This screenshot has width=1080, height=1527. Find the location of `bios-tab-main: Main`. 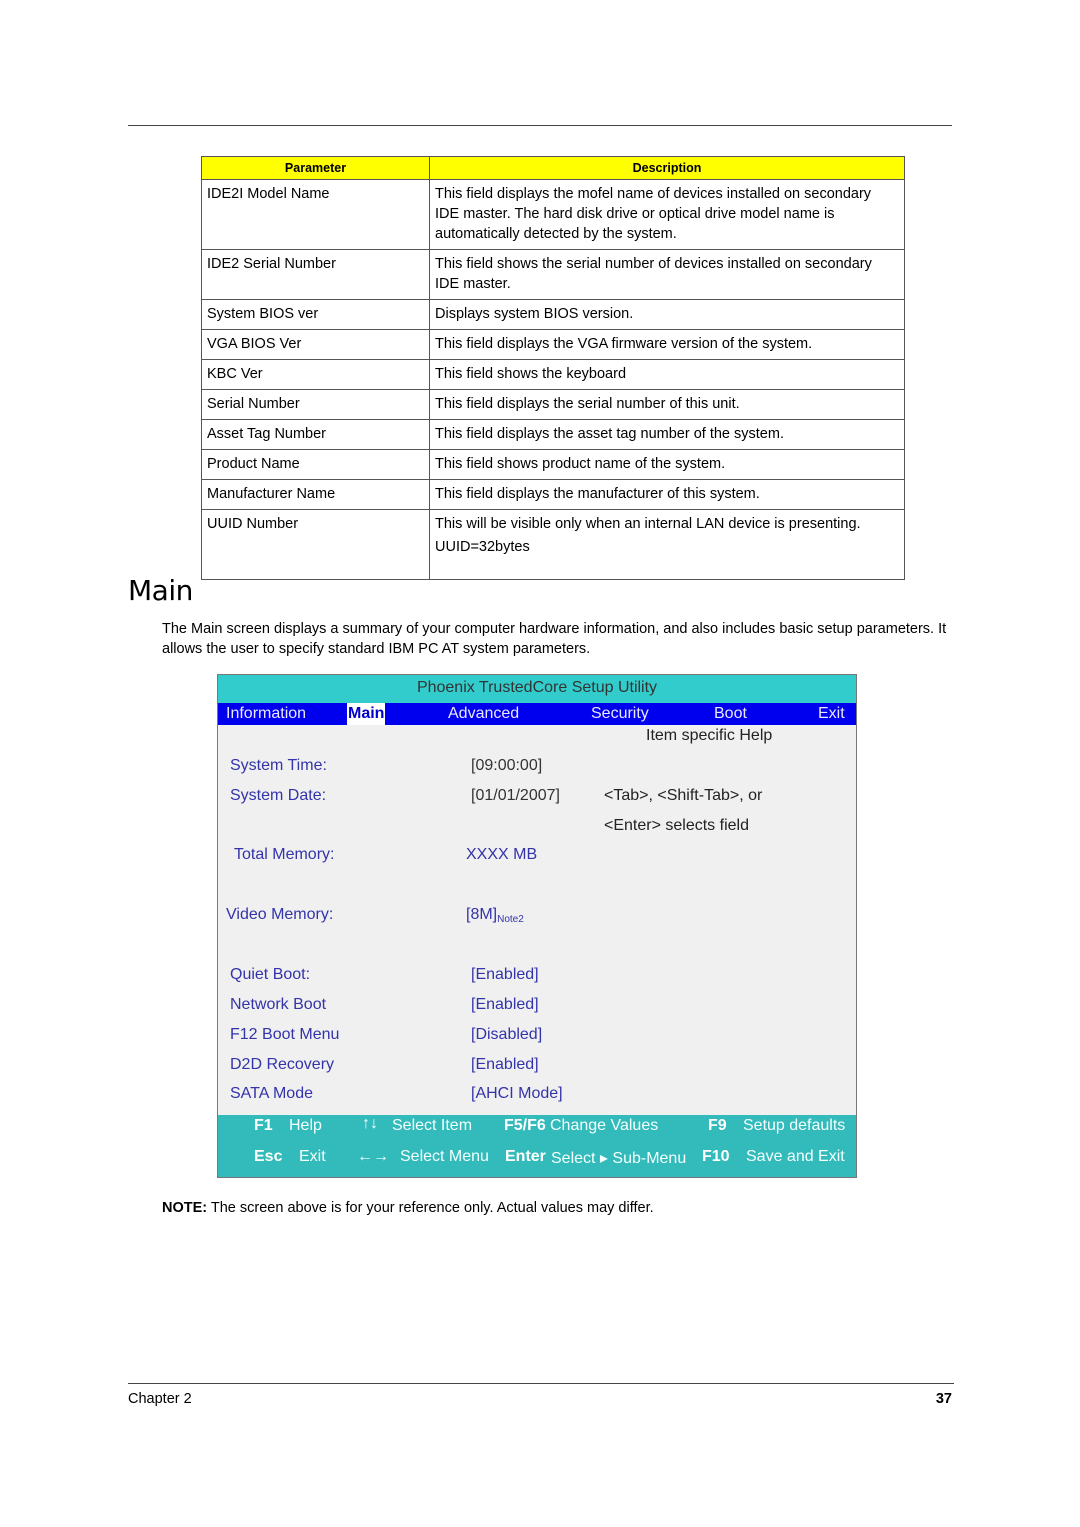

bios-tab-main: Main is located at coordinates (366, 714).